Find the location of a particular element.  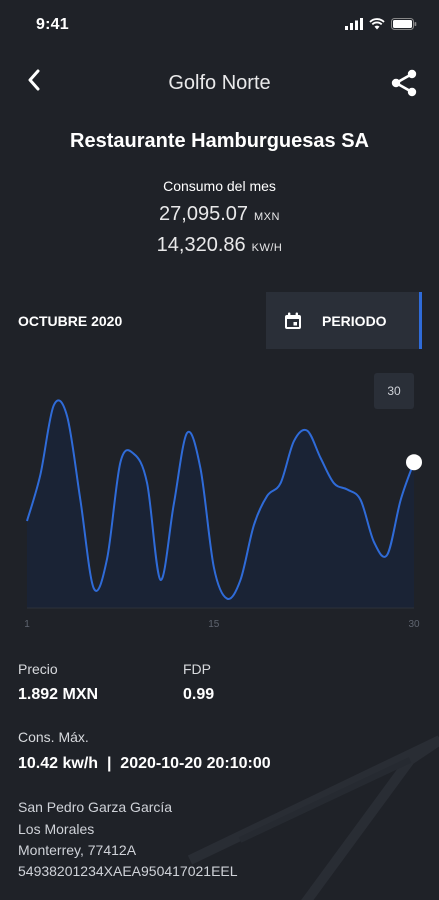

chart-x-tick-label: 30 is located at coordinates (414, 624).